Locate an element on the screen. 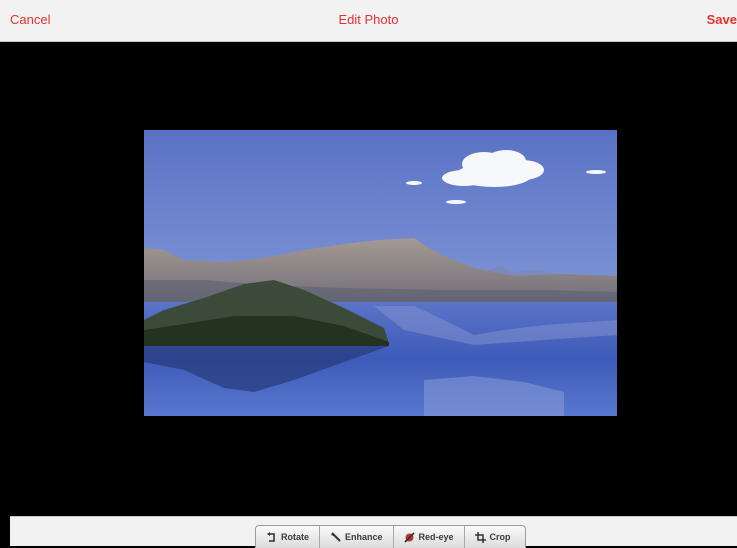  page-title: Edit Photo is located at coordinates (368, 19).